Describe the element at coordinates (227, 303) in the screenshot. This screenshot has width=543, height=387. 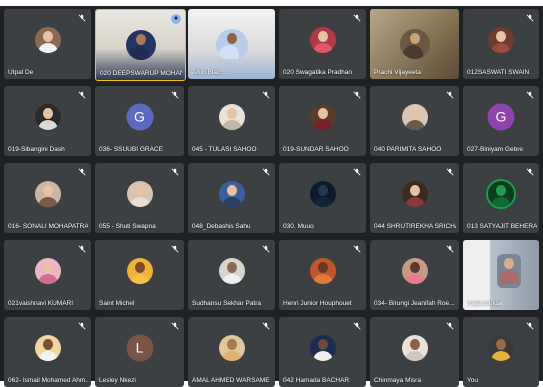
I see `participant-name: Sudhansu Sekhar Patra` at that location.